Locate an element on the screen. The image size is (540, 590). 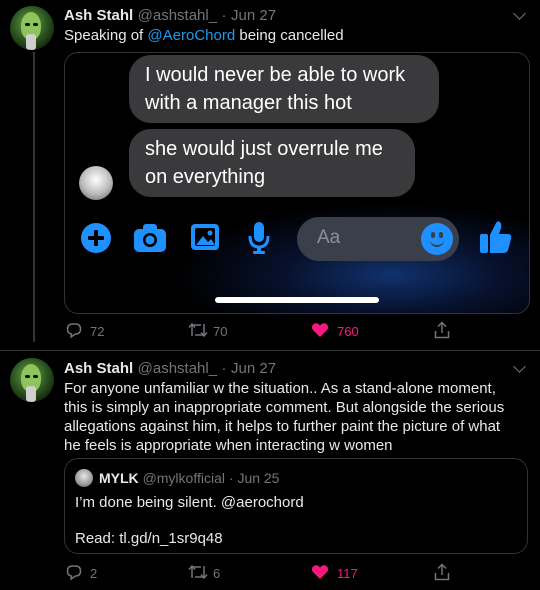
mic-icon is located at coordinates (259, 238).